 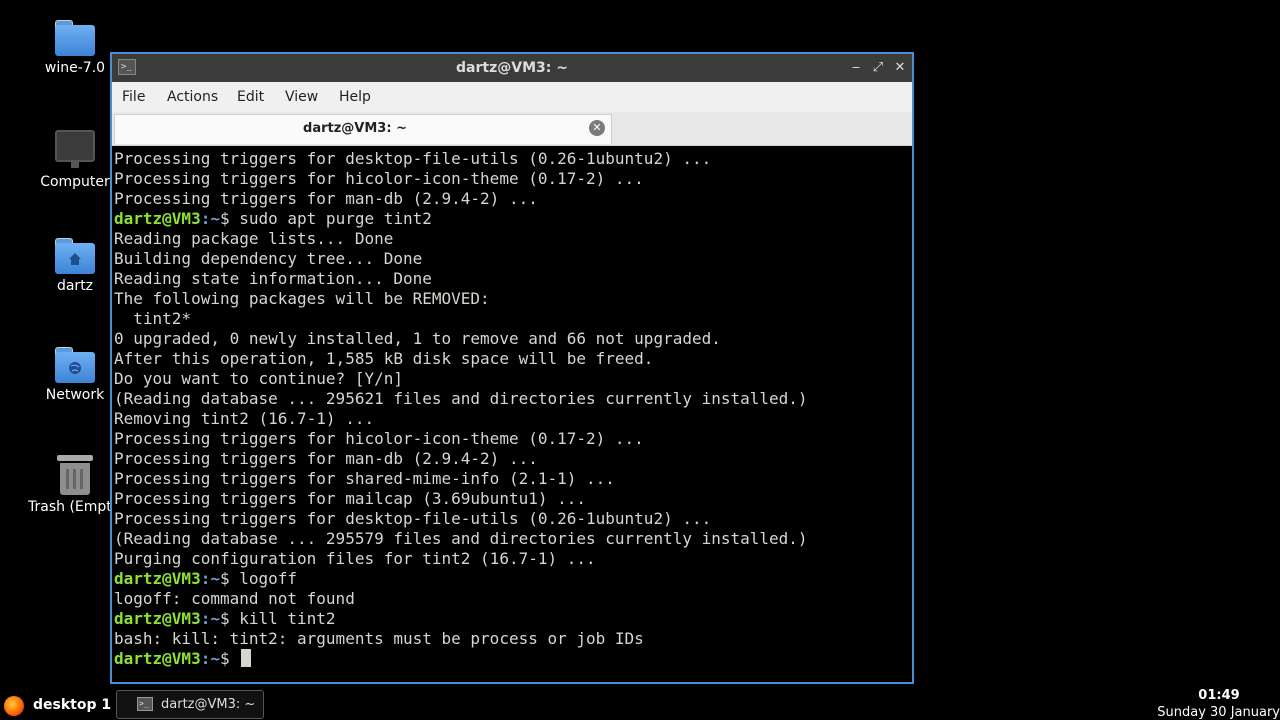 I want to click on window-title: dartz@VM3: ~, so click(x=512, y=68).